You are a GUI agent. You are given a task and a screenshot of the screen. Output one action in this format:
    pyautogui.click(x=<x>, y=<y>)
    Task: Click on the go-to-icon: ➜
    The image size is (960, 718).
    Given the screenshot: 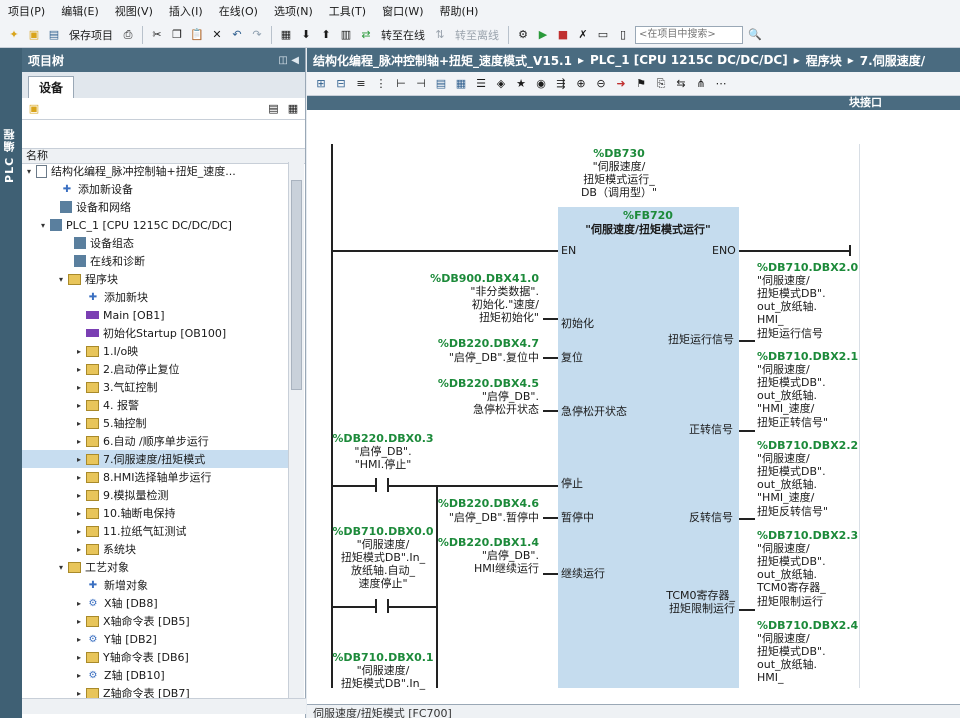 What is the action you would take?
    pyautogui.click(x=621, y=84)
    